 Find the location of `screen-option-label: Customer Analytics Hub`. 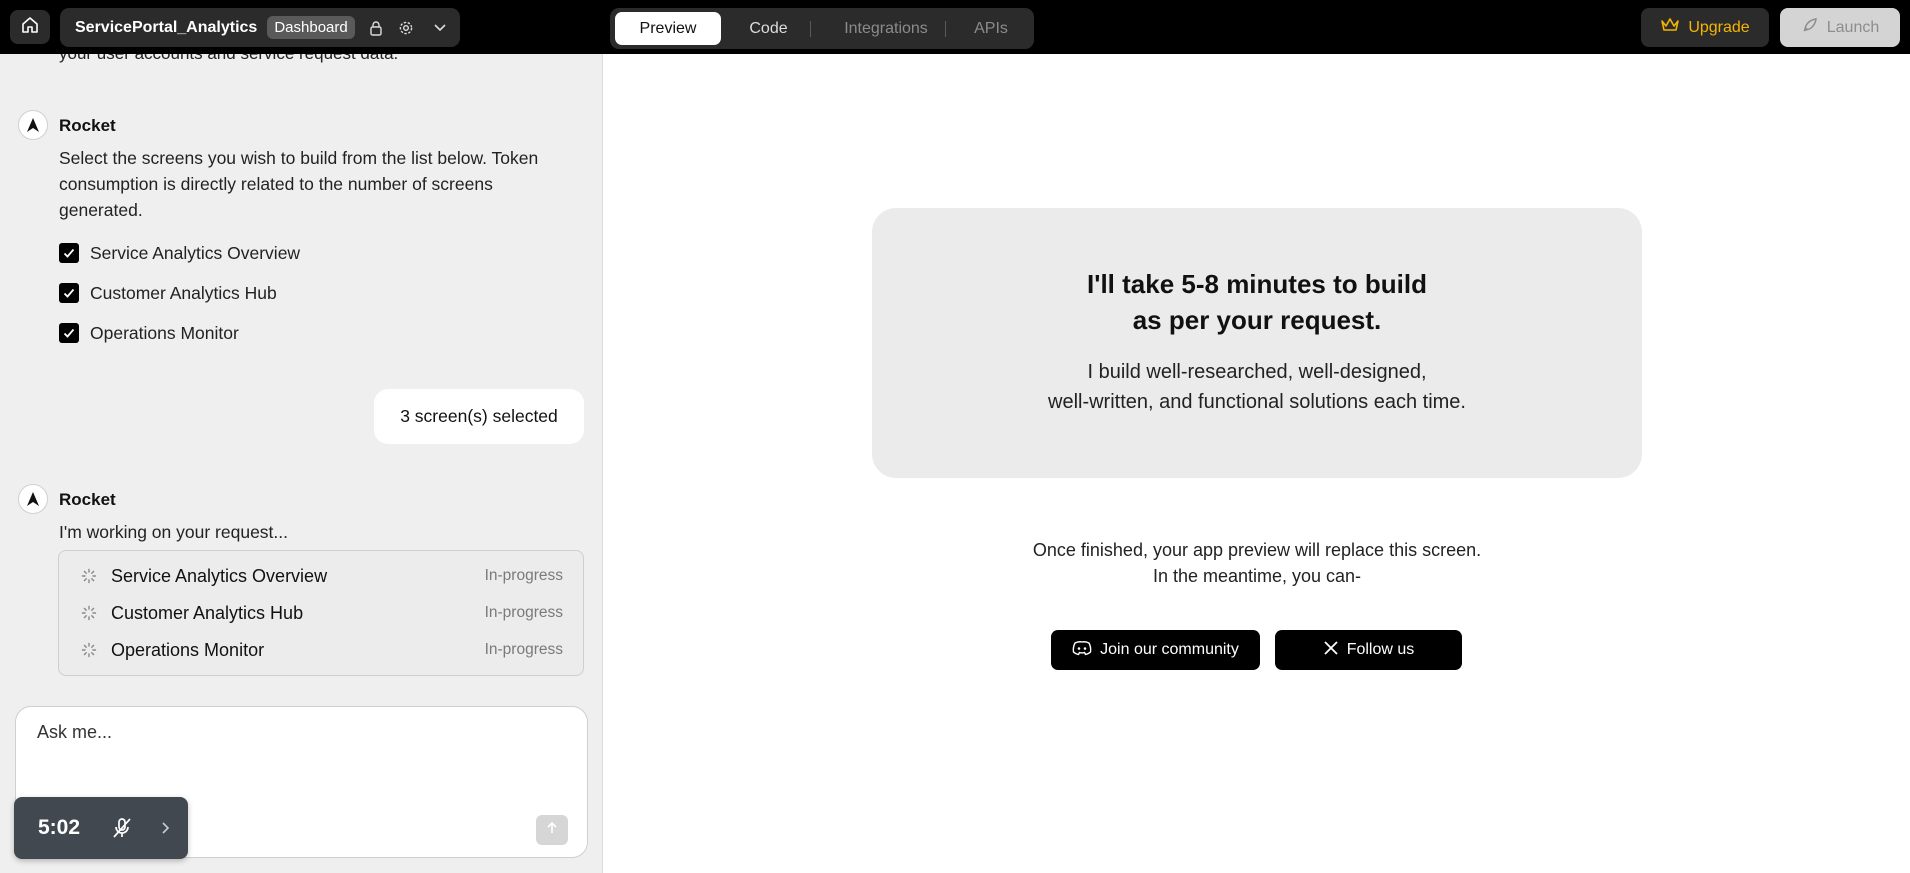

screen-option-label: Customer Analytics Hub is located at coordinates (183, 292).